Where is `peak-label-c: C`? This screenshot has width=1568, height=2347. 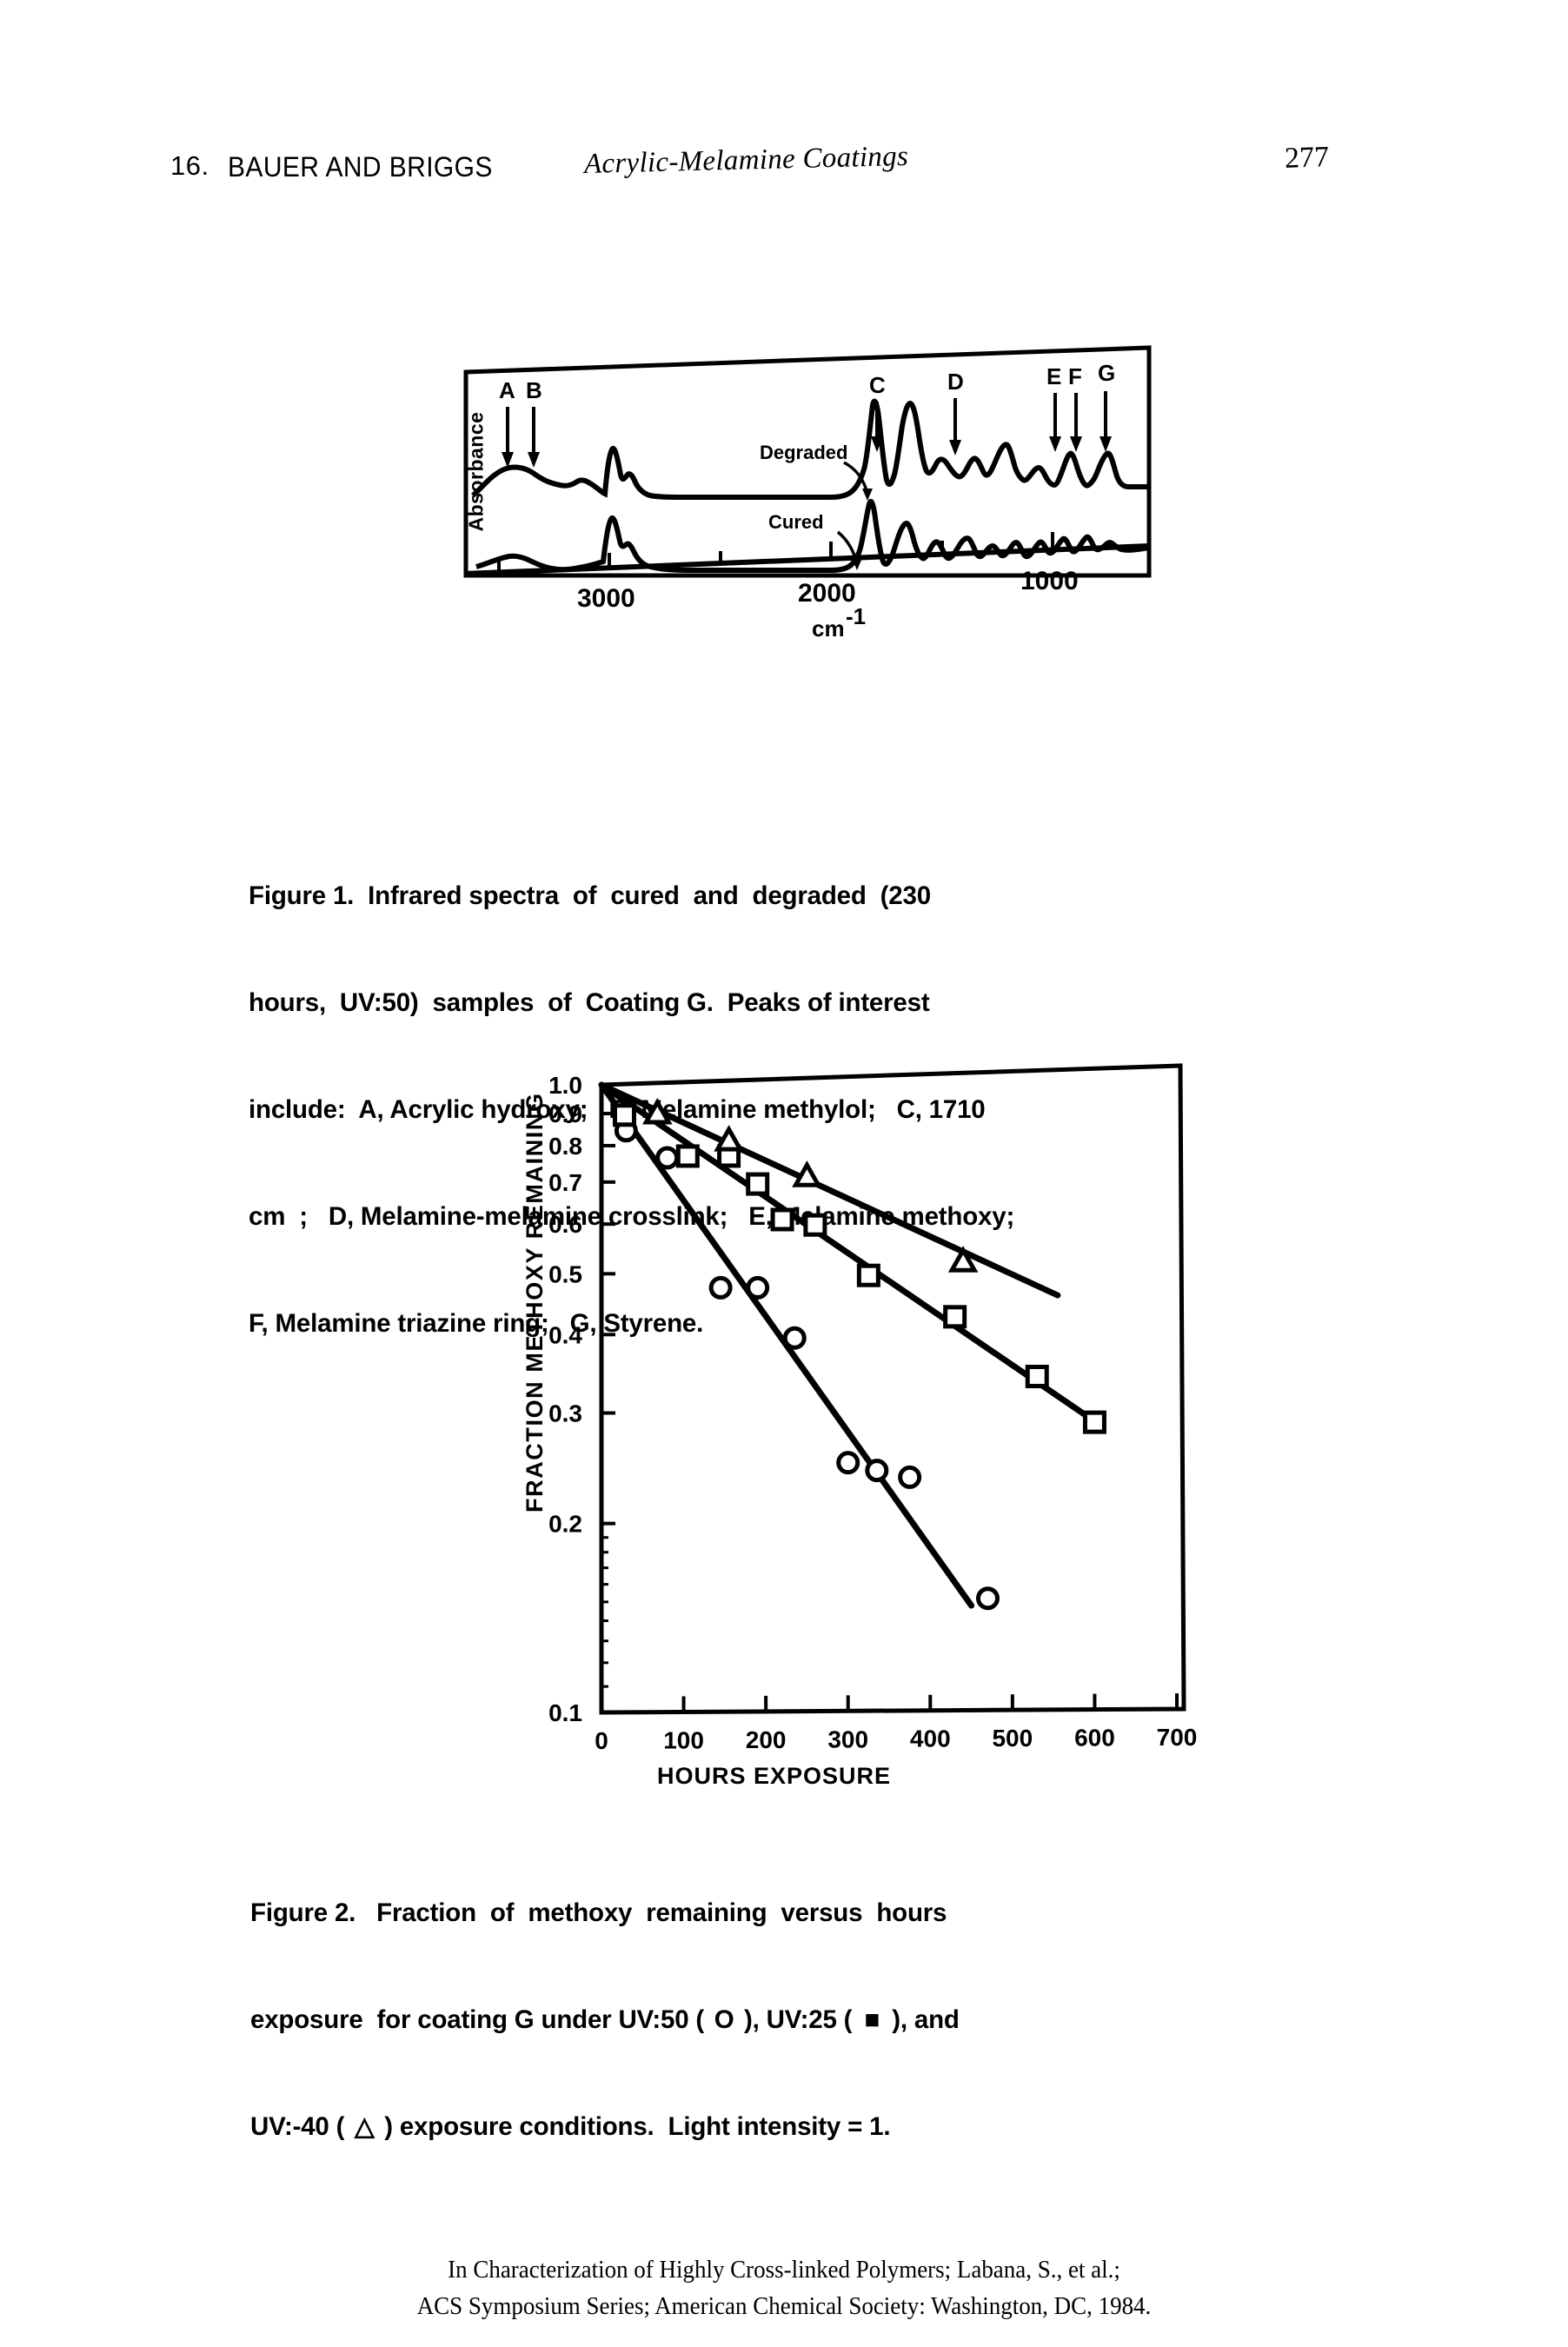
peak-label-c: C is located at coordinates (877, 385).